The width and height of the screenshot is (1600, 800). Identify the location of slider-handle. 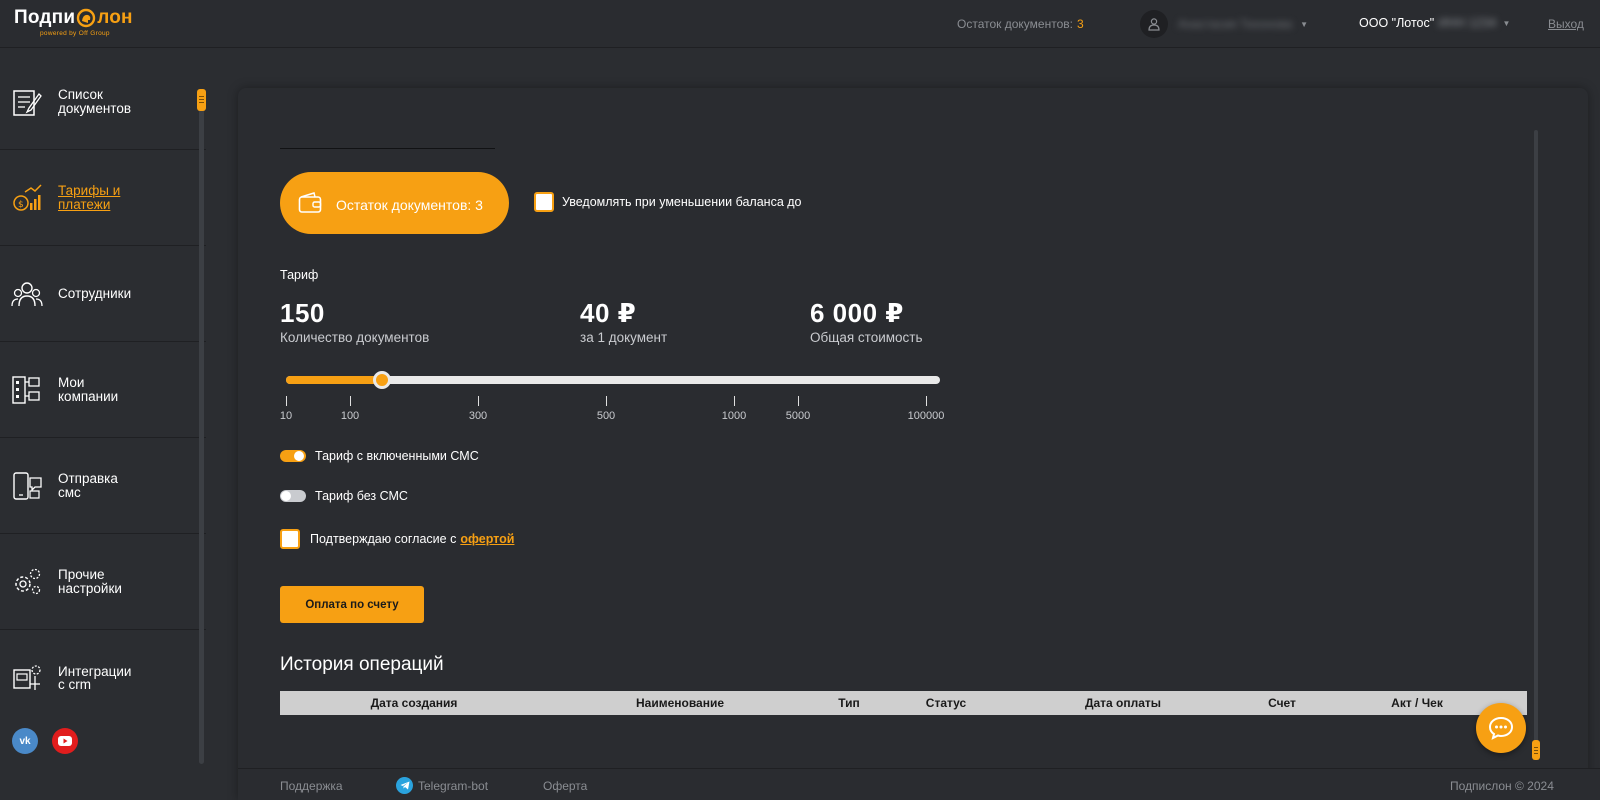
(382, 380).